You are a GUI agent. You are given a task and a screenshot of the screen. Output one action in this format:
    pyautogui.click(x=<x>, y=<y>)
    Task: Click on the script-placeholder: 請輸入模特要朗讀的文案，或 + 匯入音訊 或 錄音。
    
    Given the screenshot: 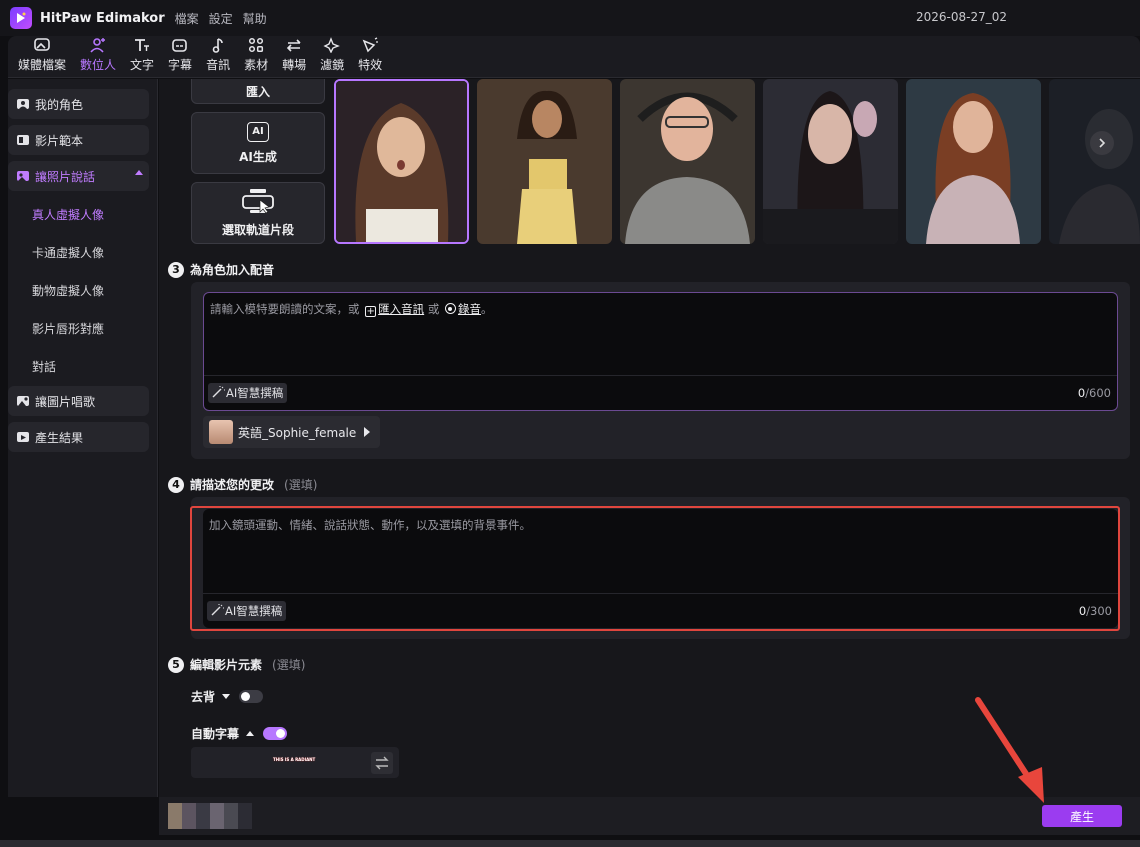 What is the action you would take?
    pyautogui.click(x=351, y=309)
    